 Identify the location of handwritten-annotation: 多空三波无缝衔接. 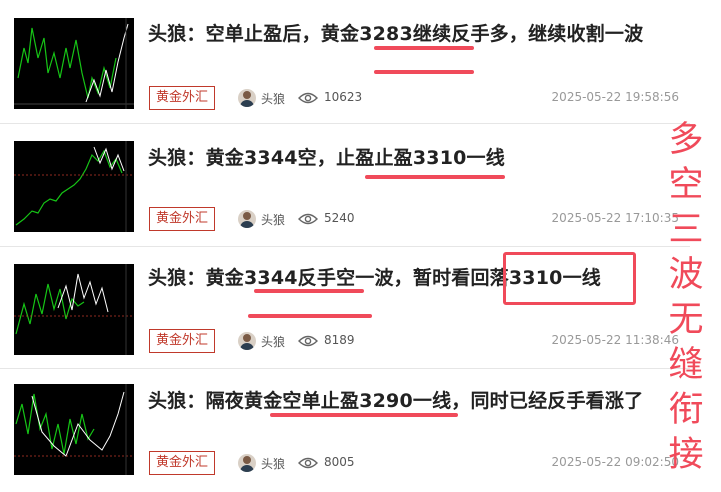
(686, 297).